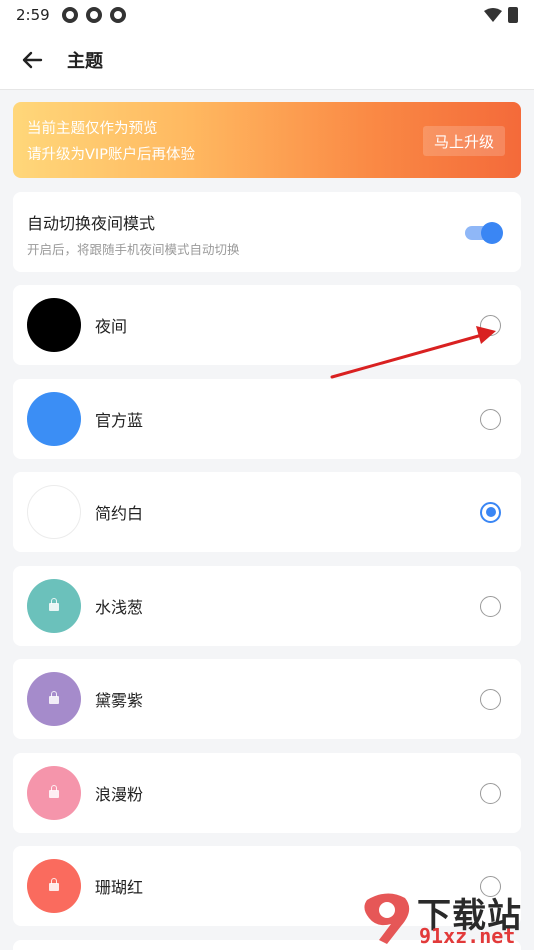 The image size is (534, 950). Describe the element at coordinates (513, 15) in the screenshot. I see `battery-icon` at that location.